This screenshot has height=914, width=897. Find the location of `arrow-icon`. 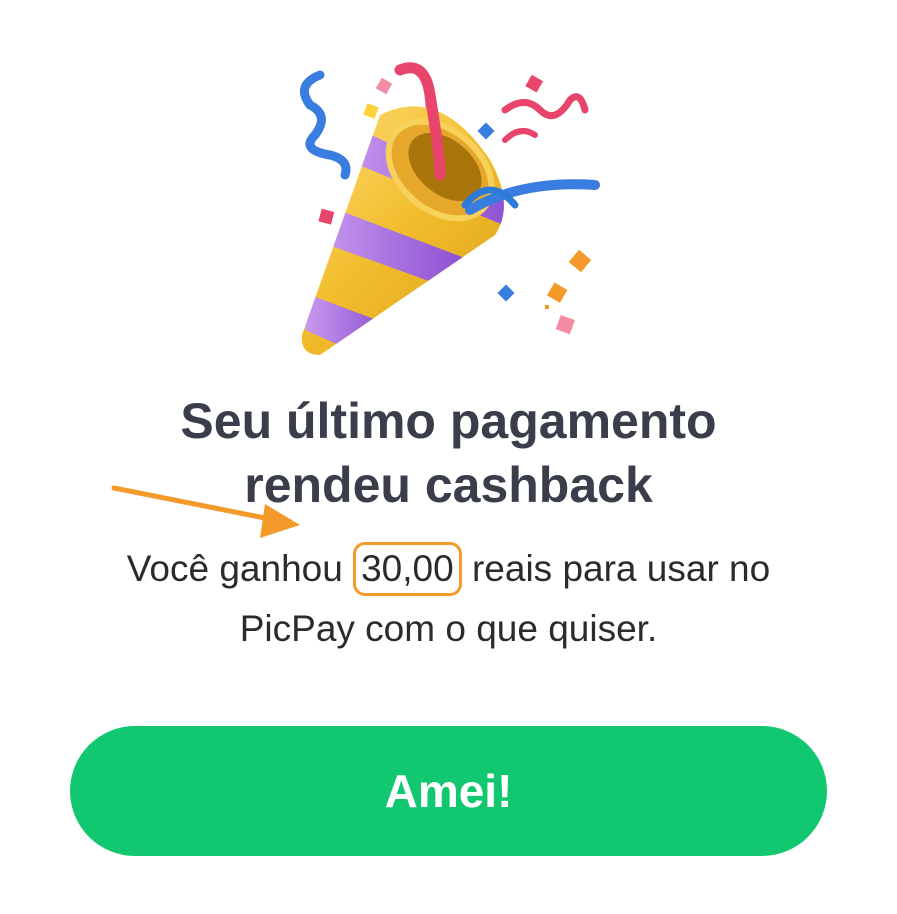

arrow-icon is located at coordinates (205, 511).